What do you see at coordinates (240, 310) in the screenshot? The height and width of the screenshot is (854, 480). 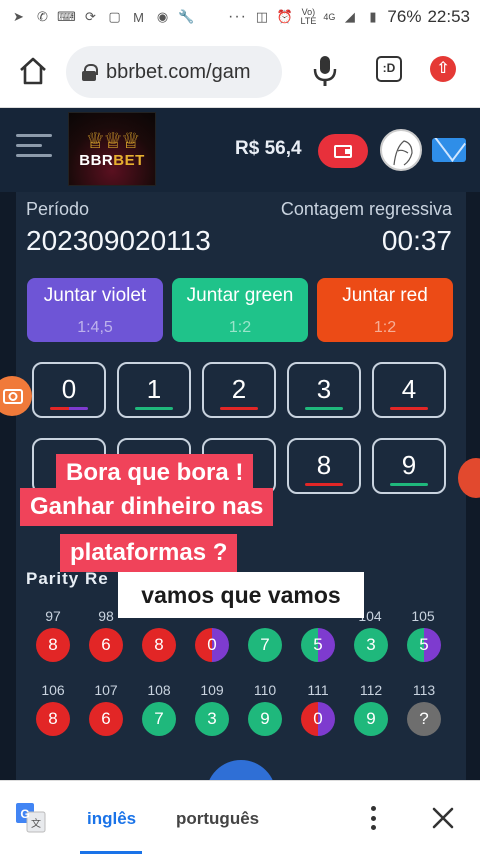 I see `join-green-button: Juntar green 1:2` at bounding box center [240, 310].